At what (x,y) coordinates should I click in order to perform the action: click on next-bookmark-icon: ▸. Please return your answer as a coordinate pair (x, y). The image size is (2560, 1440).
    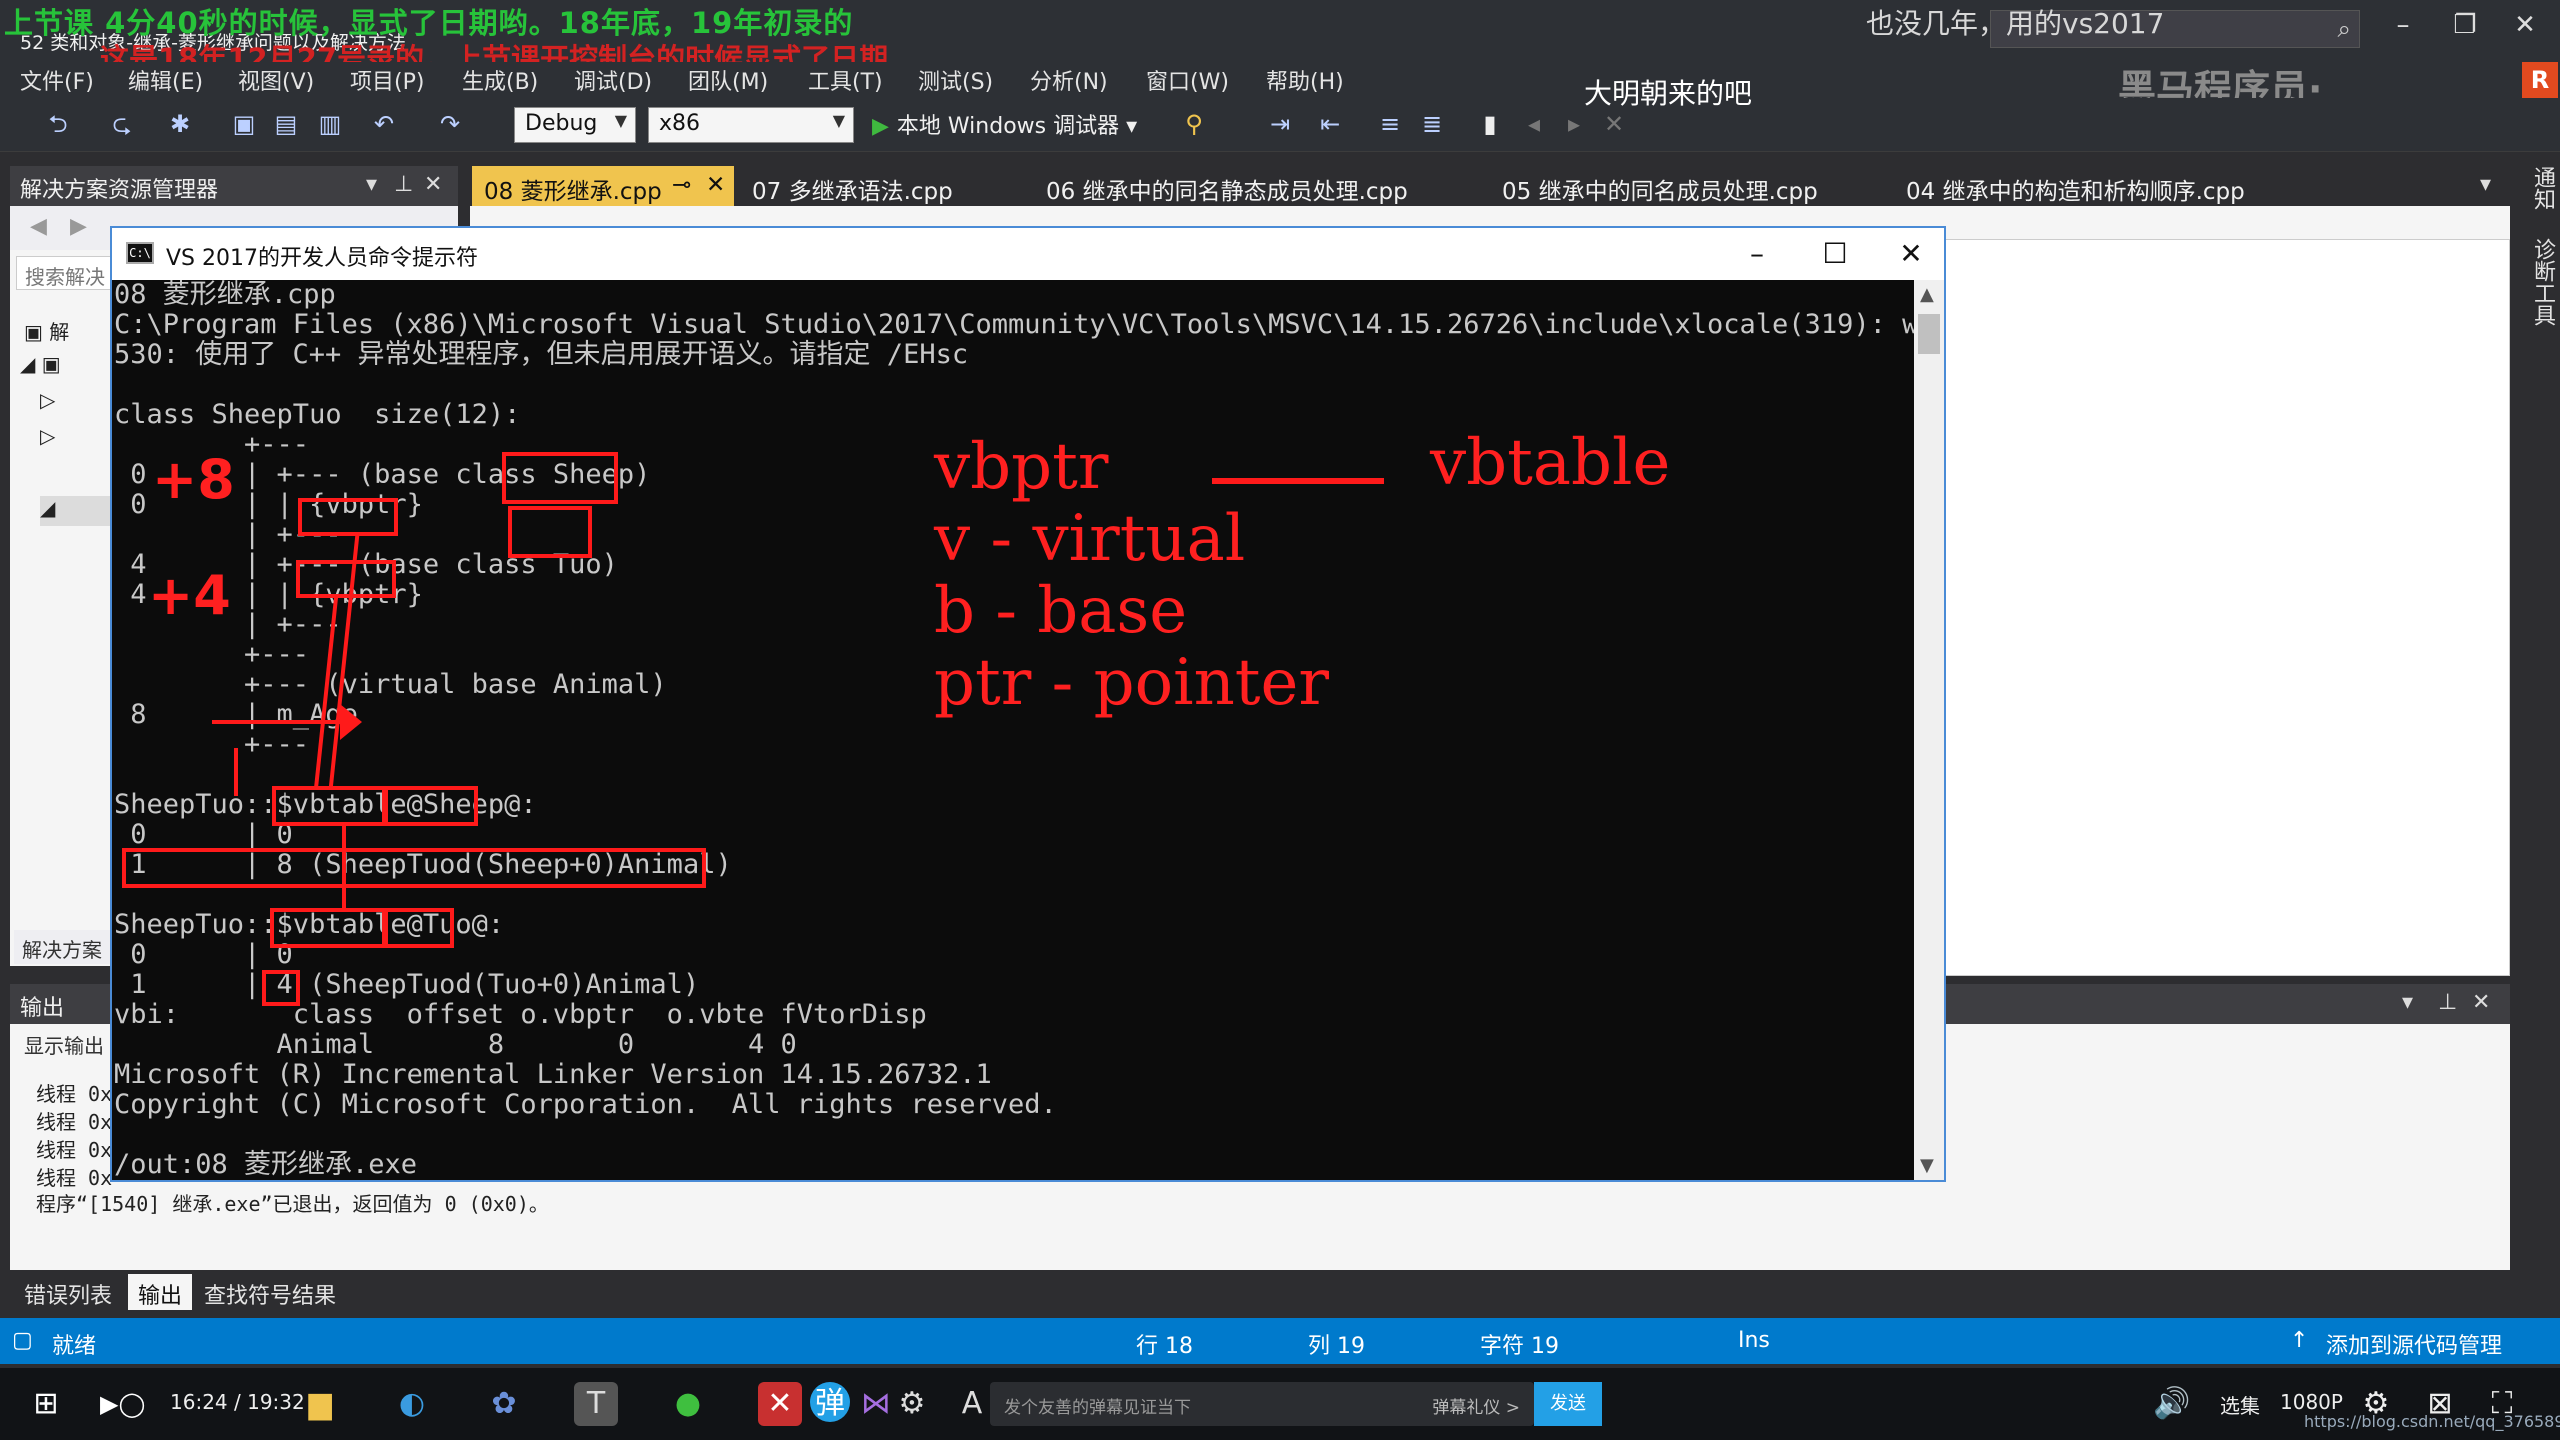
    Looking at the image, I should click on (1574, 124).